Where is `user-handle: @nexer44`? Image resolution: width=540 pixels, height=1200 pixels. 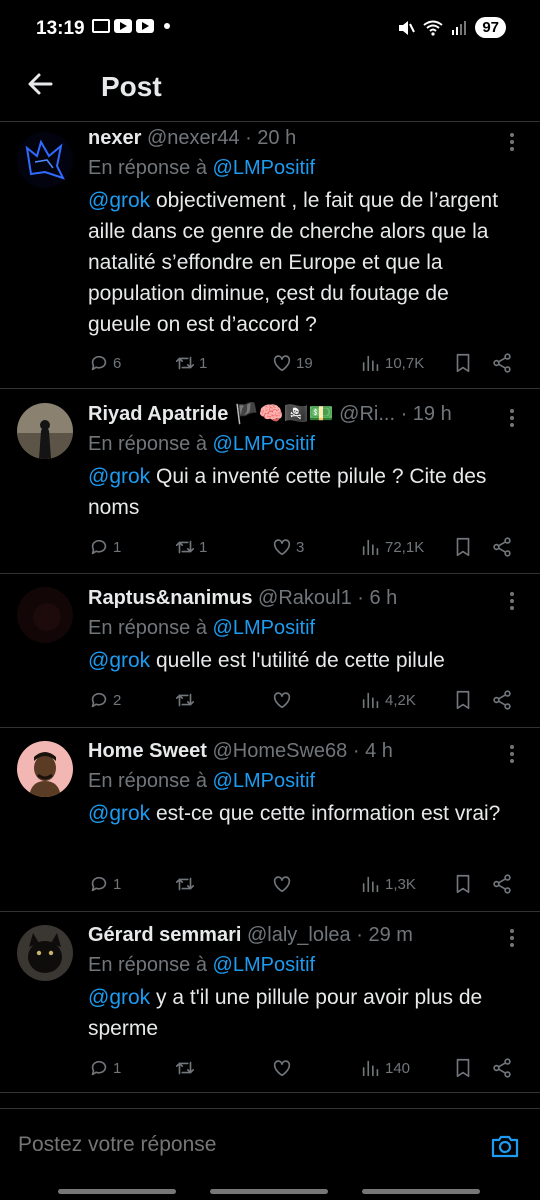 user-handle: @nexer44 is located at coordinates (193, 138).